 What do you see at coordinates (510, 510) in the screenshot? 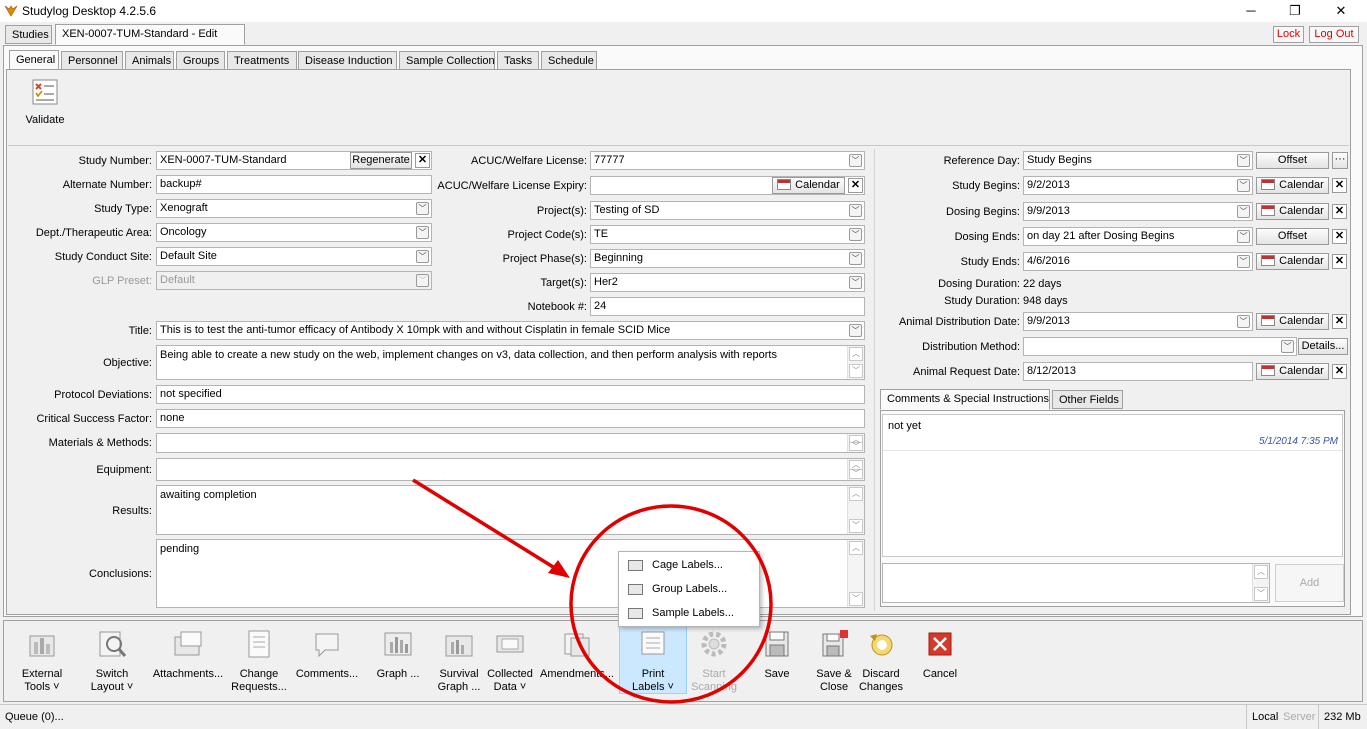
I see `results-textarea: awaiting completion ︿ ﹀` at bounding box center [510, 510].